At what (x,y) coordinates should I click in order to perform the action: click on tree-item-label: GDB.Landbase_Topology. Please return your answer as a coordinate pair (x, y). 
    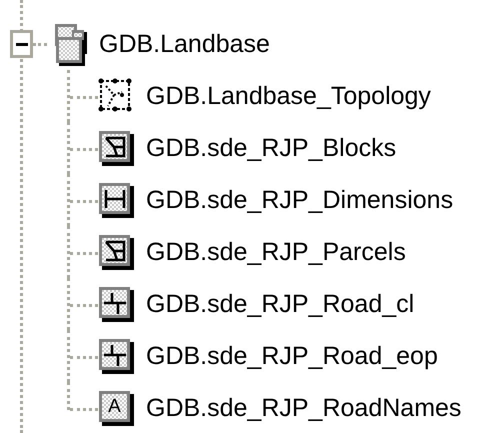
    Looking at the image, I should click on (288, 96).